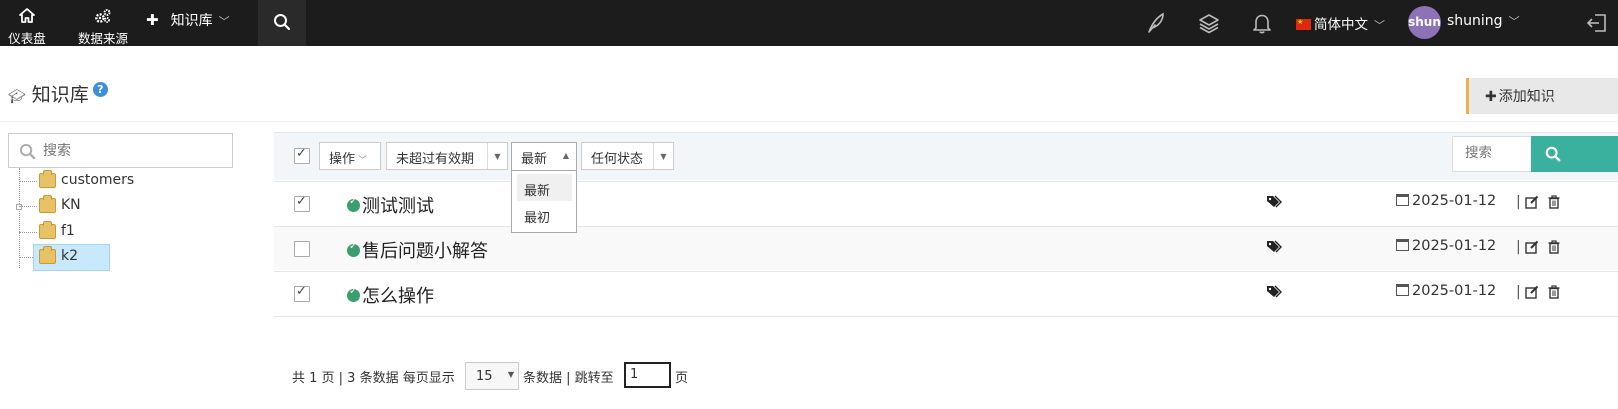 The image size is (1618, 409). Describe the element at coordinates (1475, 21) in the screenshot. I see `username: shuning` at that location.